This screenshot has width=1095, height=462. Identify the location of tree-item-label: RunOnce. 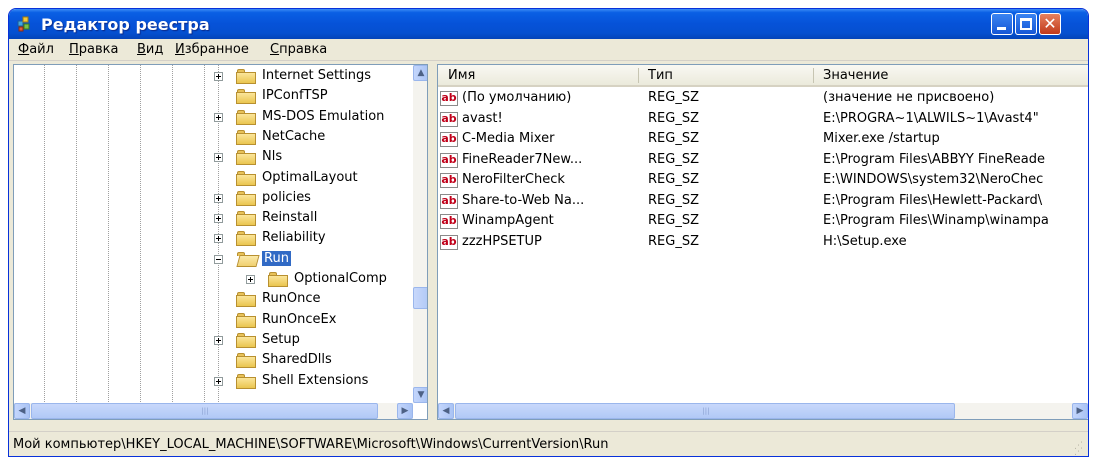
(291, 299).